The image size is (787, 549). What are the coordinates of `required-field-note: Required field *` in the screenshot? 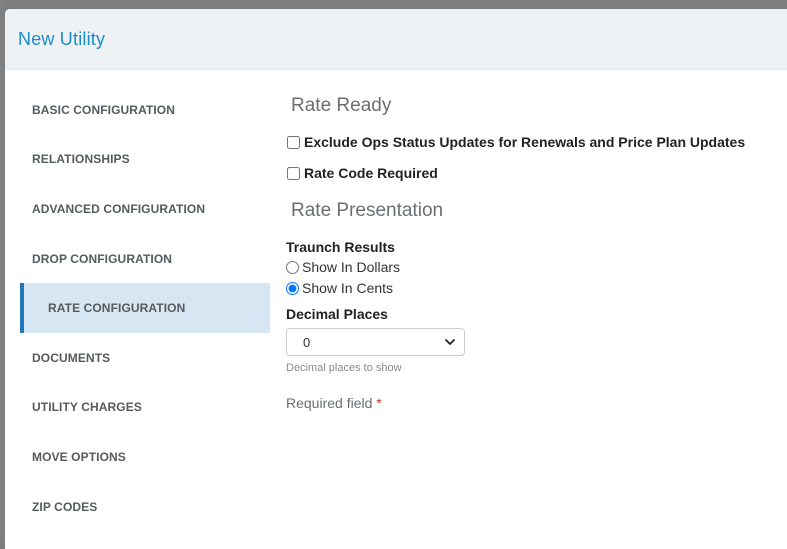 It's located at (536, 403).